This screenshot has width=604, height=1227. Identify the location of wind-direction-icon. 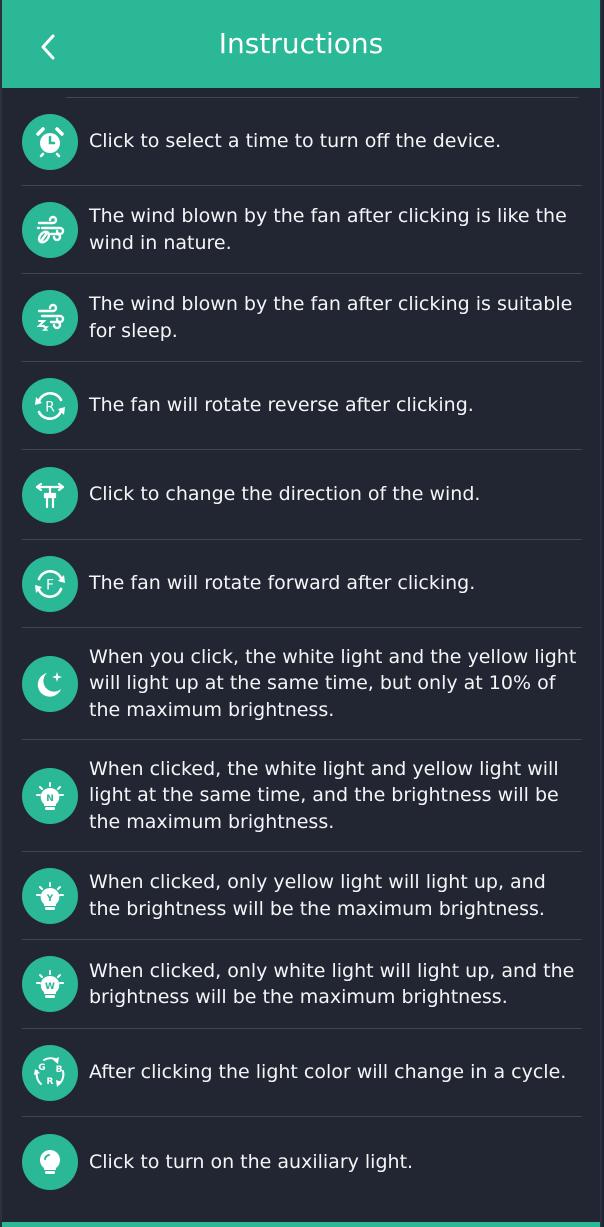
(50, 494).